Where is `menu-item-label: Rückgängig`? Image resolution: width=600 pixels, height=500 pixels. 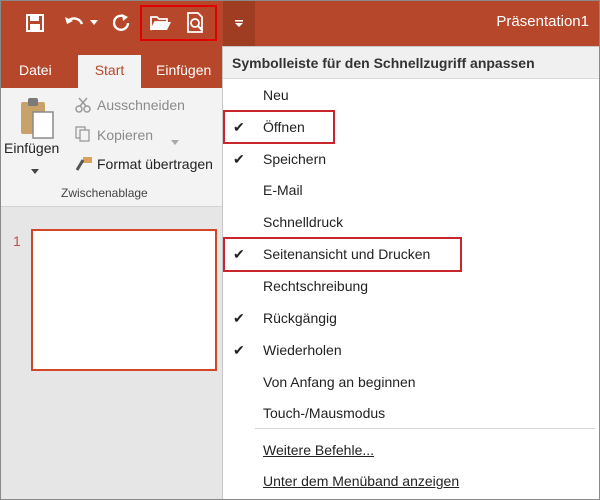 menu-item-label: Rückgängig is located at coordinates (300, 318).